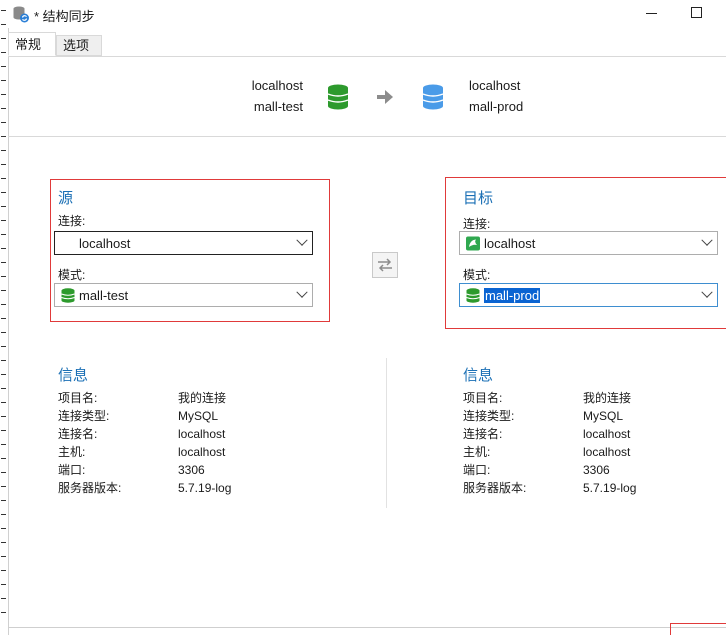 This screenshot has width=726, height=635. Describe the element at coordinates (588, 295) in the screenshot. I see `target-schema-select: mall-prod` at that location.